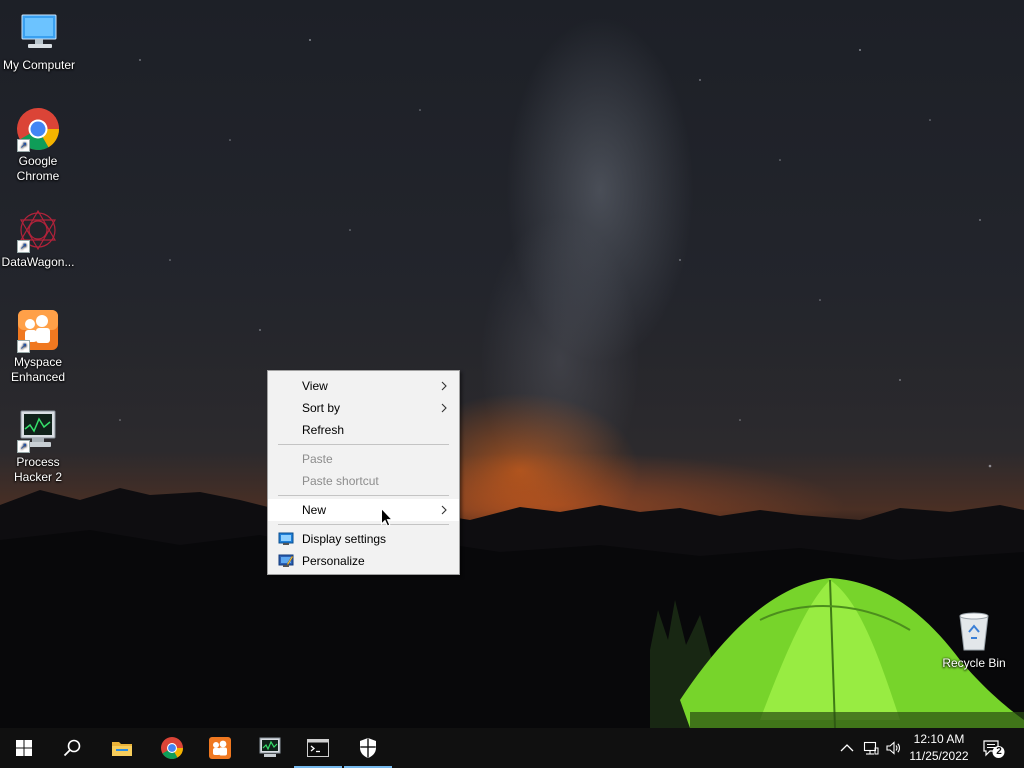  I want to click on menu-item-label: Paste, so click(317, 459).